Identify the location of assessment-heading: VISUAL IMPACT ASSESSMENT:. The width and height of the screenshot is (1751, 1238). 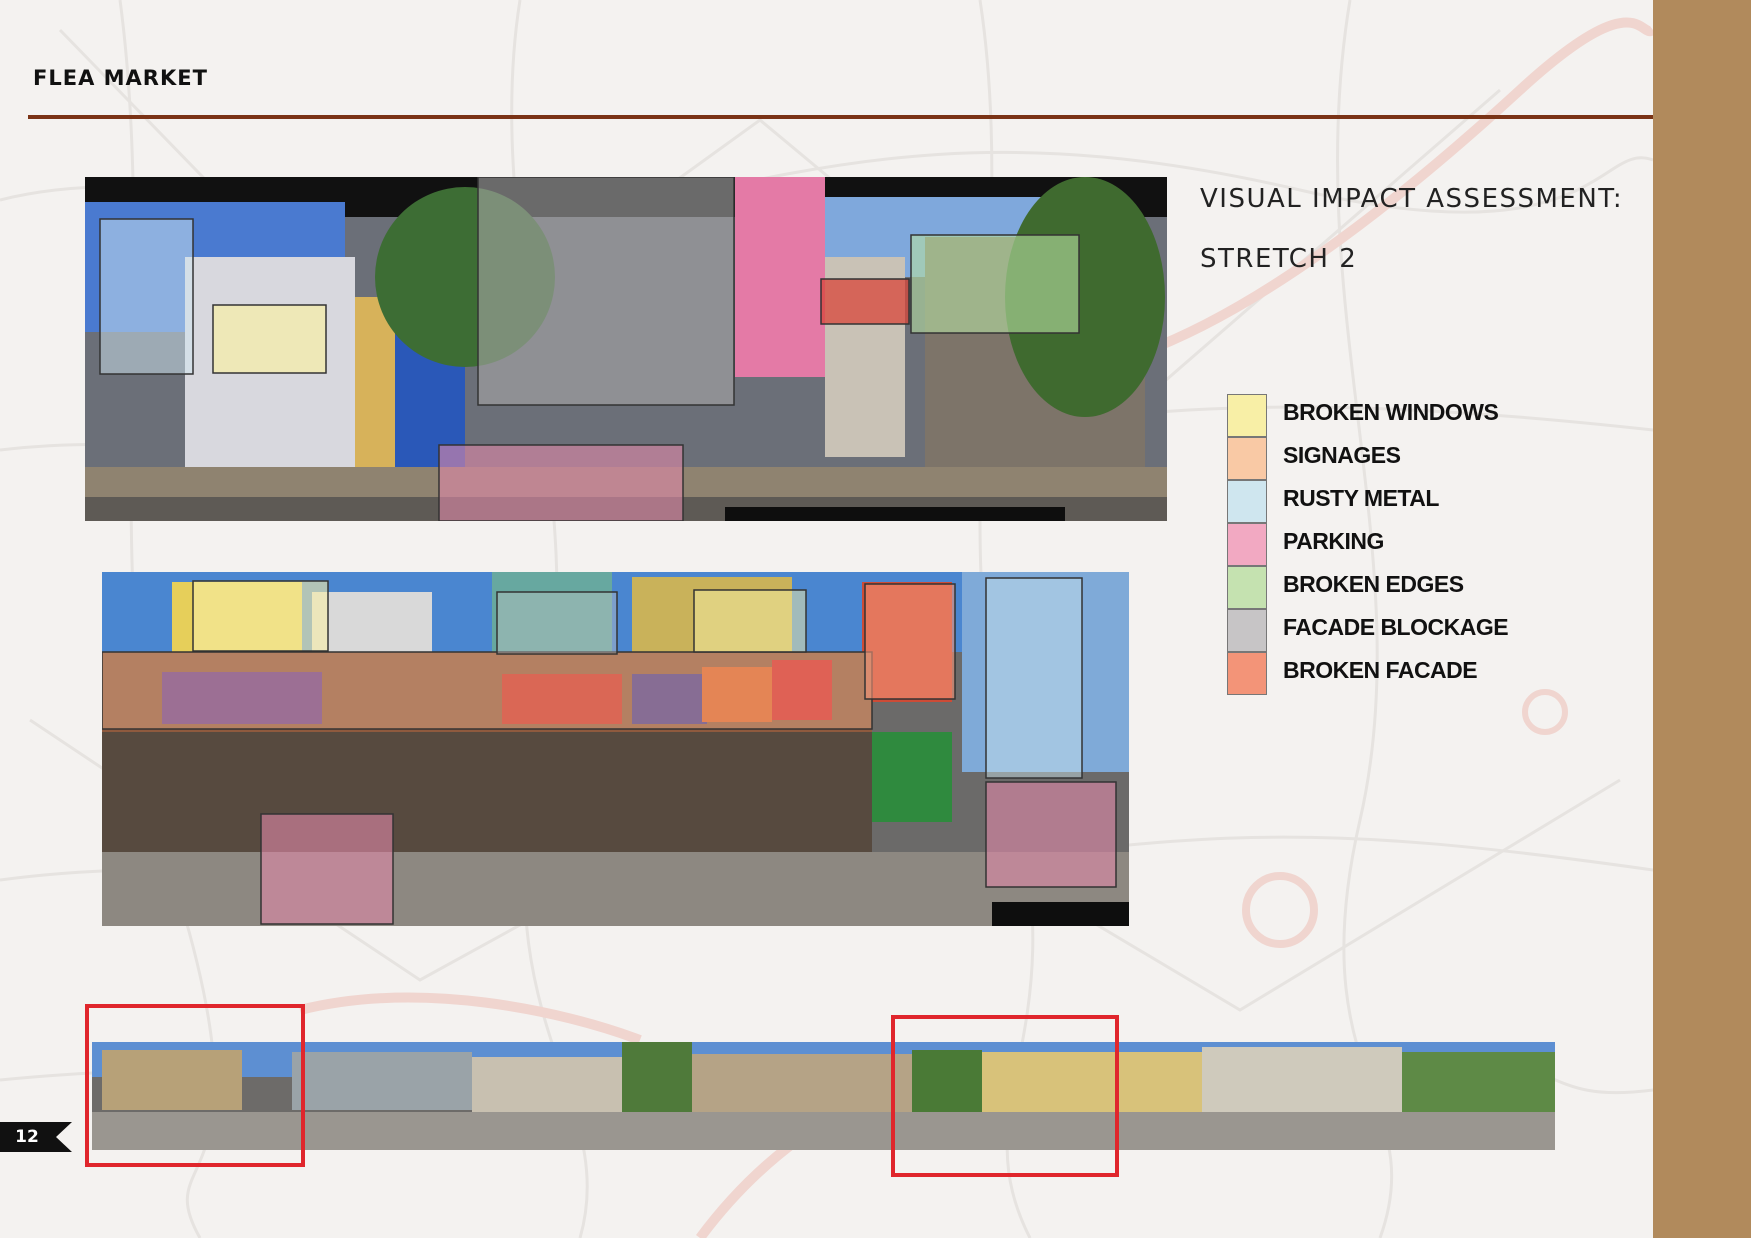
(1412, 199).